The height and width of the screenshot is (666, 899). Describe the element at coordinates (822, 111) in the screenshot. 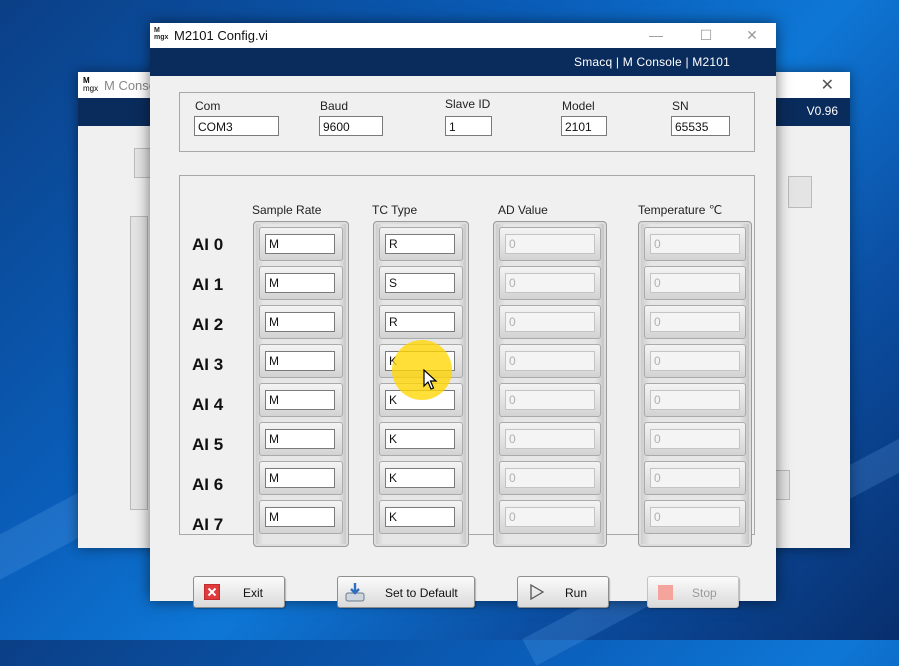

I see `version-label: V0.96` at that location.